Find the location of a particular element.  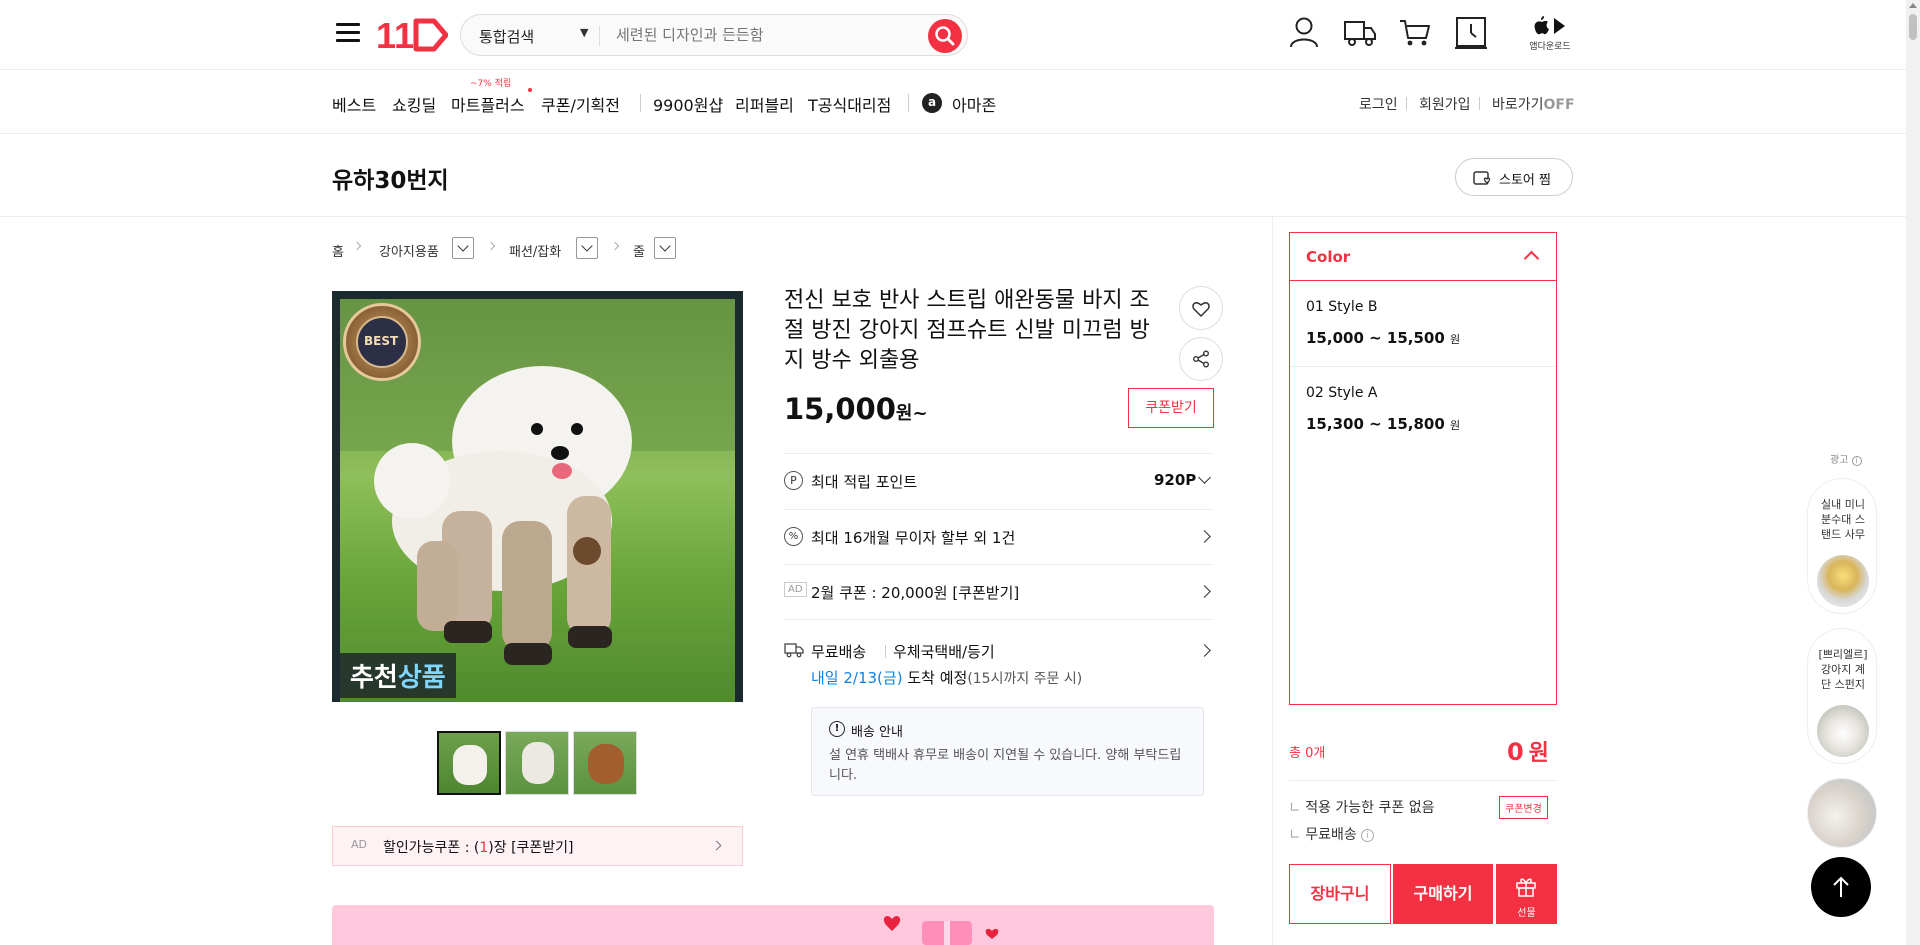

breadcrumb-arrow is located at coordinates (491, 246).